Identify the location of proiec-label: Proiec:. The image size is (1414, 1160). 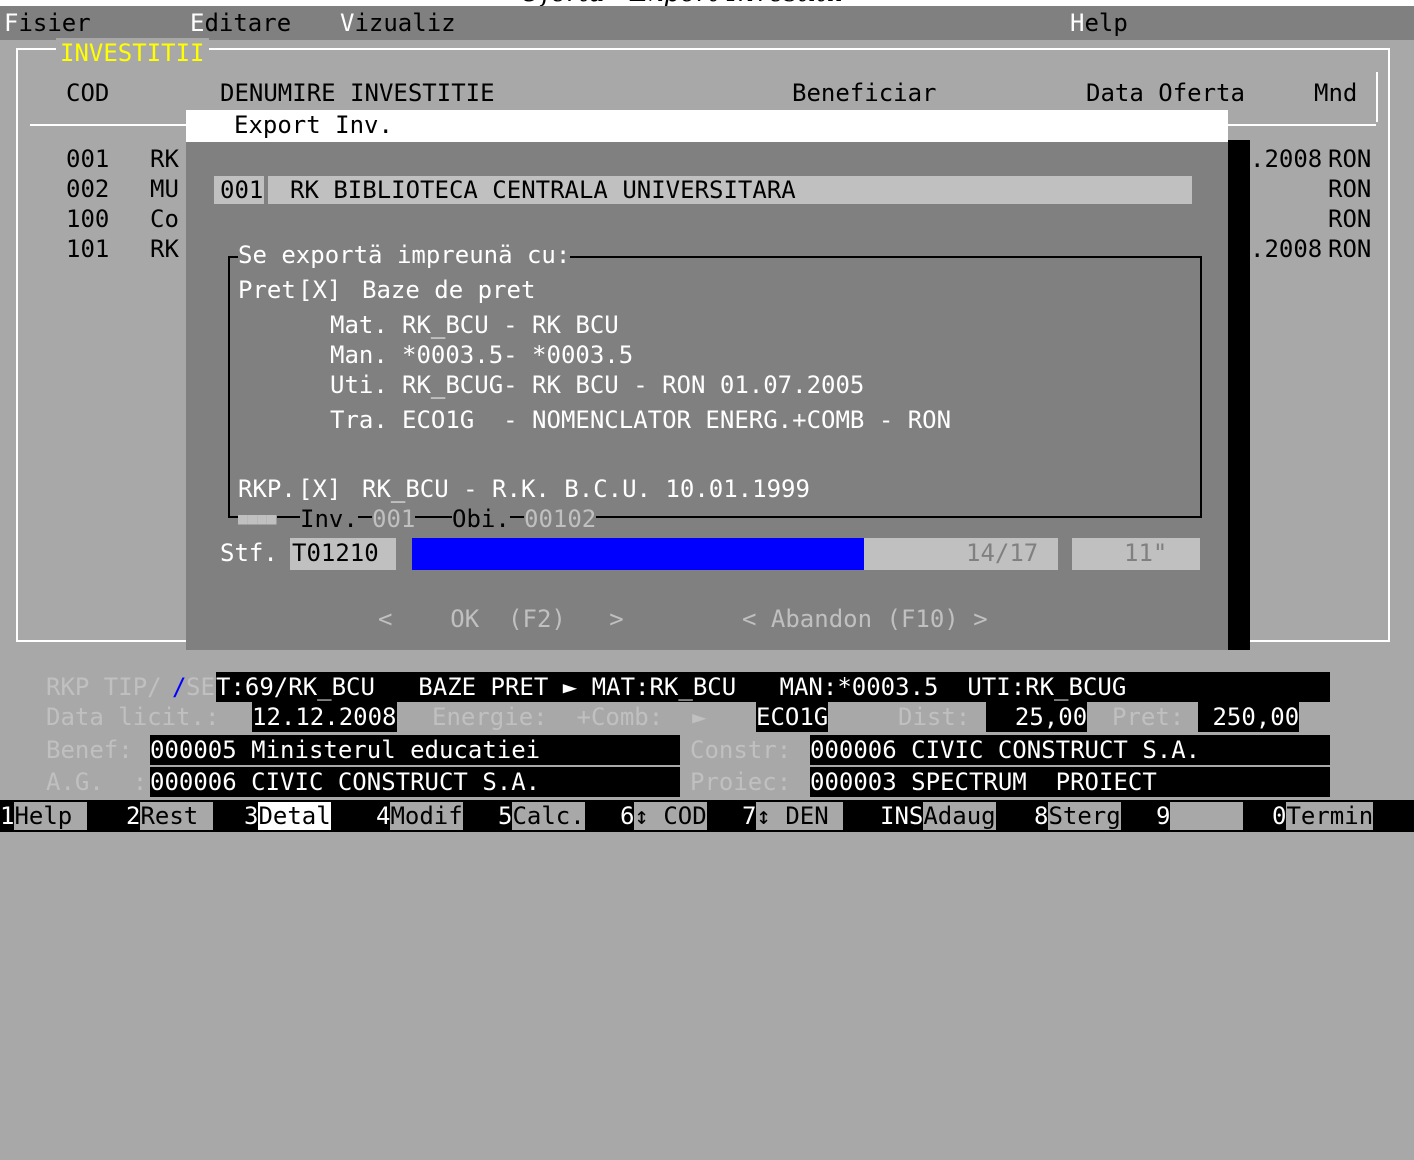
(741, 782).